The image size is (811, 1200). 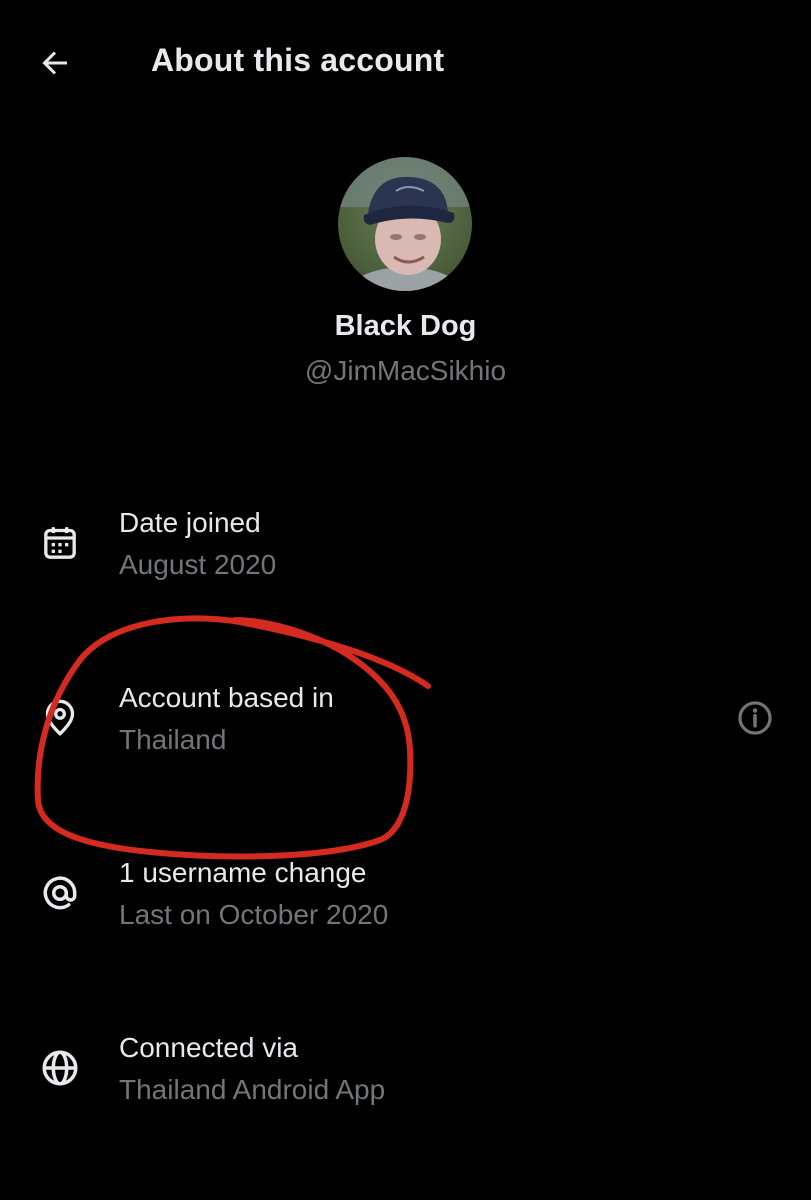 I want to click on account-based-in-label: Account based in, so click(x=226, y=697).